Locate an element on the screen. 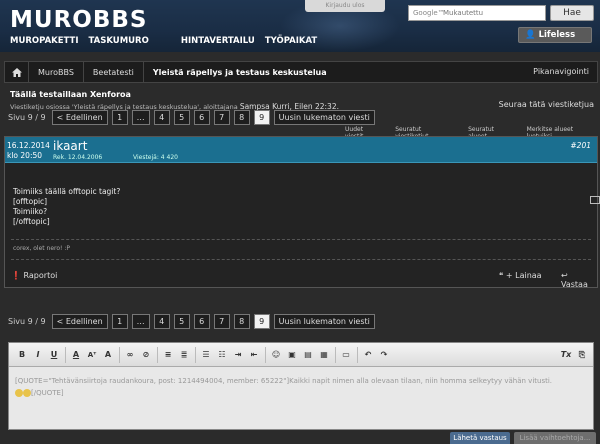 The image size is (600, 444). search-button: Hae is located at coordinates (572, 13).